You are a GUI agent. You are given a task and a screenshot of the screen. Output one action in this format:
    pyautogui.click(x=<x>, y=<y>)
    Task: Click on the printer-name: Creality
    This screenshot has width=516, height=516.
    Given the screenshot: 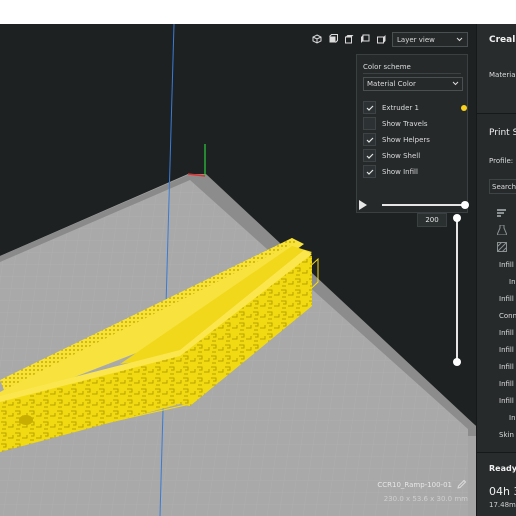 What is the action you would take?
    pyautogui.click(x=502, y=40)
    